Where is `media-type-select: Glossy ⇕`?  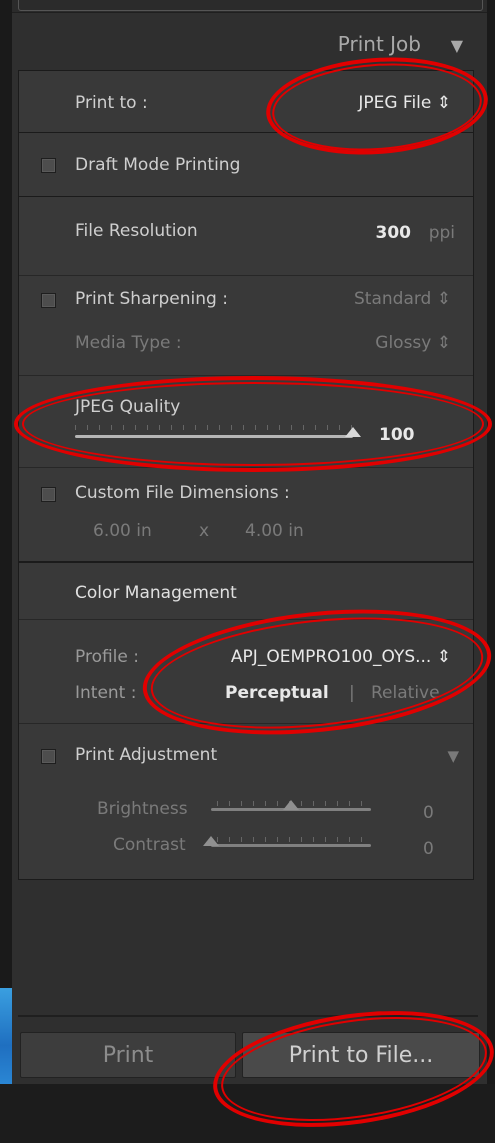
media-type-select: Glossy ⇕ is located at coordinates (413, 343).